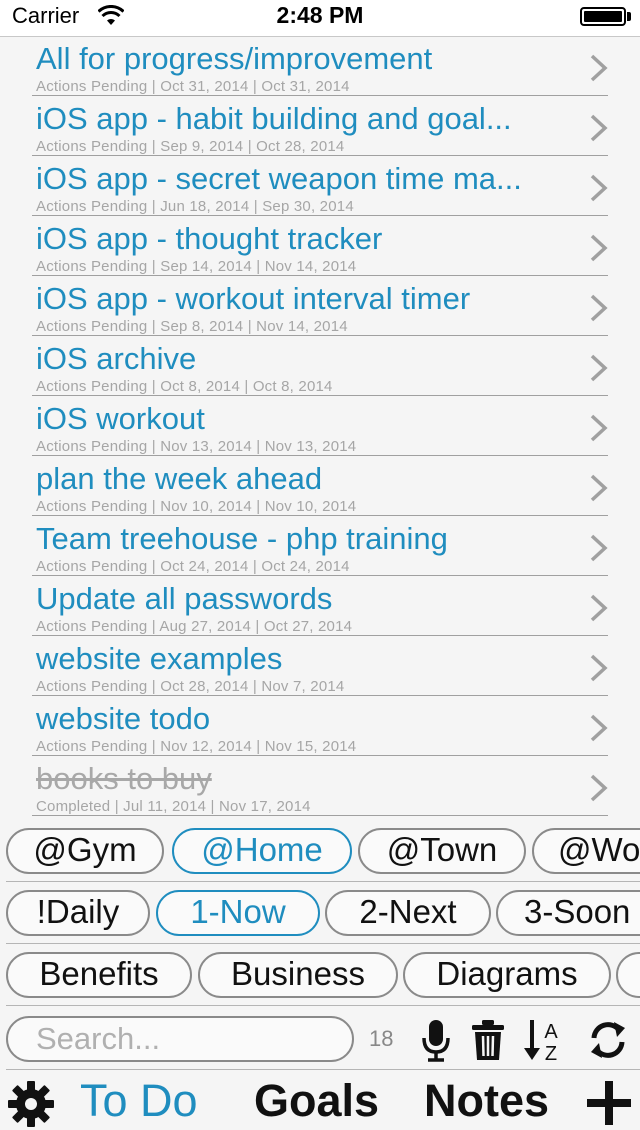  What do you see at coordinates (120, 418) in the screenshot?
I see `project-title: iOS workout` at bounding box center [120, 418].